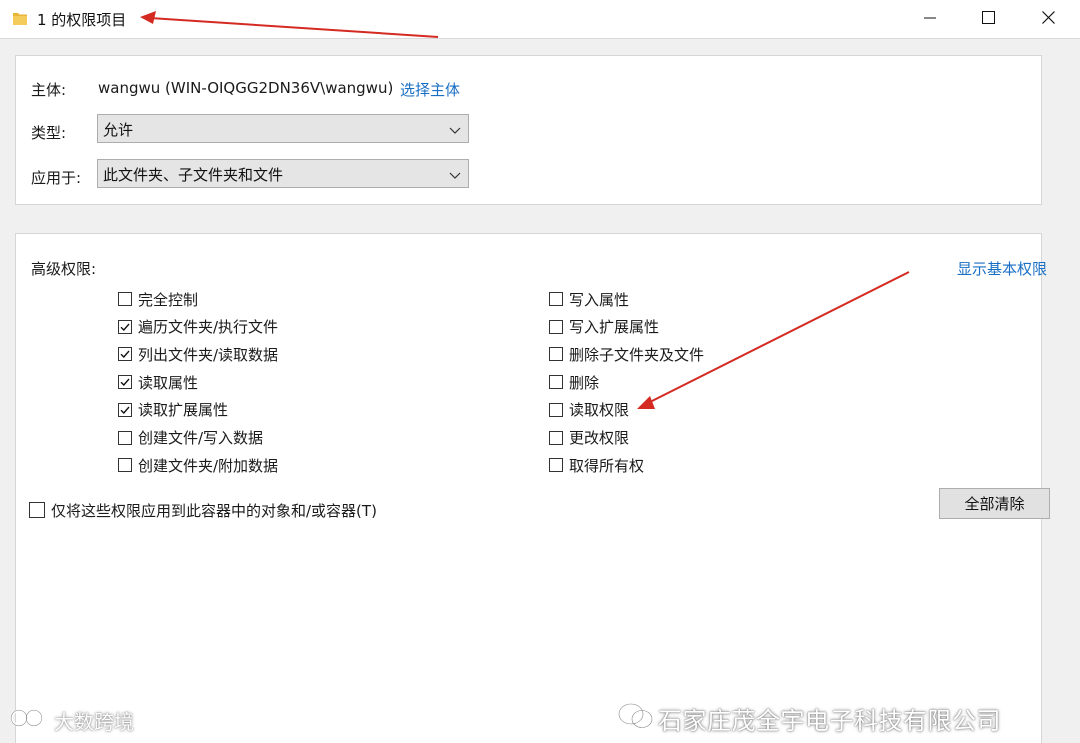 This screenshot has height=743, width=1080. I want to click on type-select-value: 允许, so click(118, 130).